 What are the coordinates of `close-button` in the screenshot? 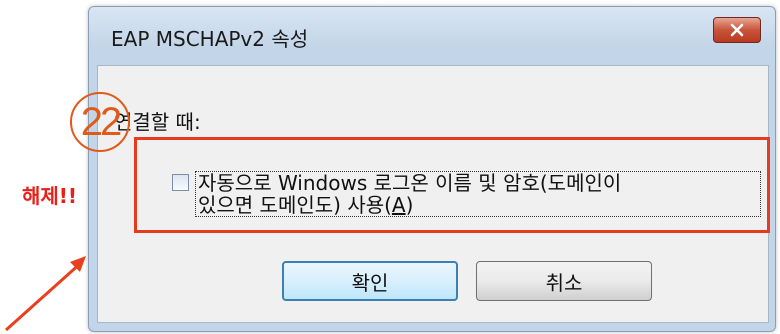 It's located at (737, 30).